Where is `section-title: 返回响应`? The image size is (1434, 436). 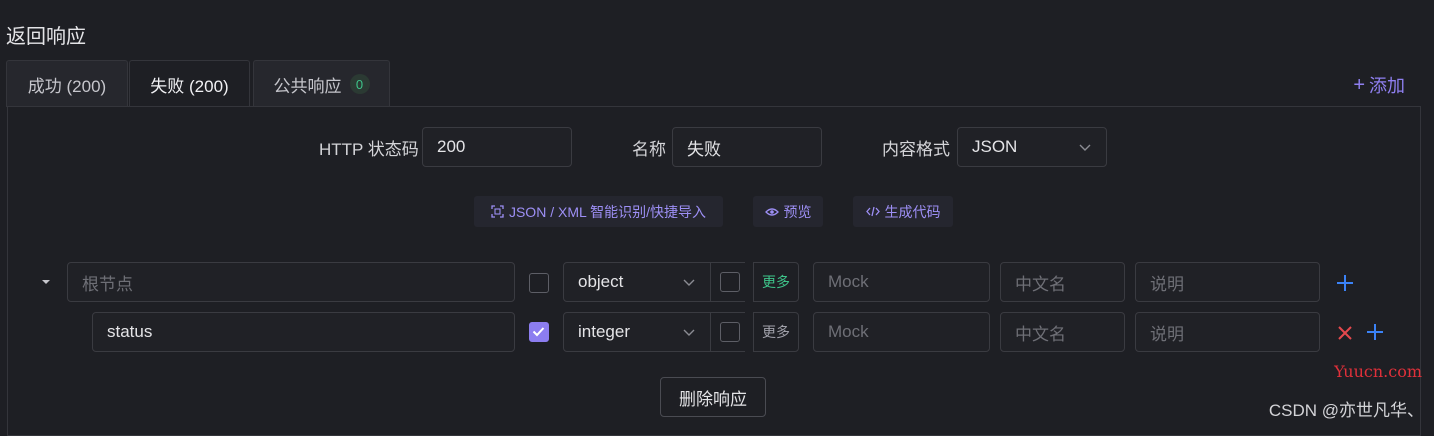 section-title: 返回响应 is located at coordinates (46, 37).